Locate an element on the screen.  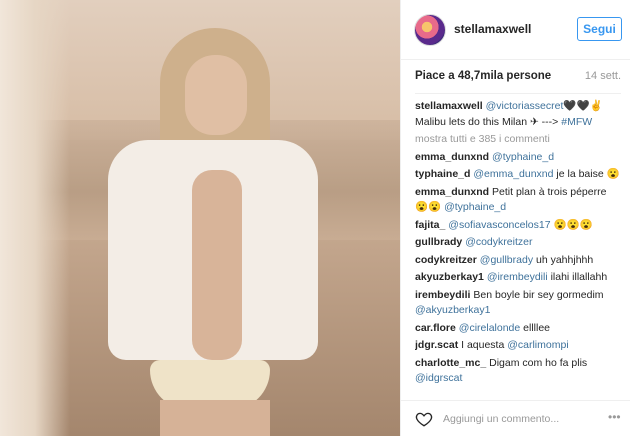
post-timestamp: 14 sett. is located at coordinates (603, 76).